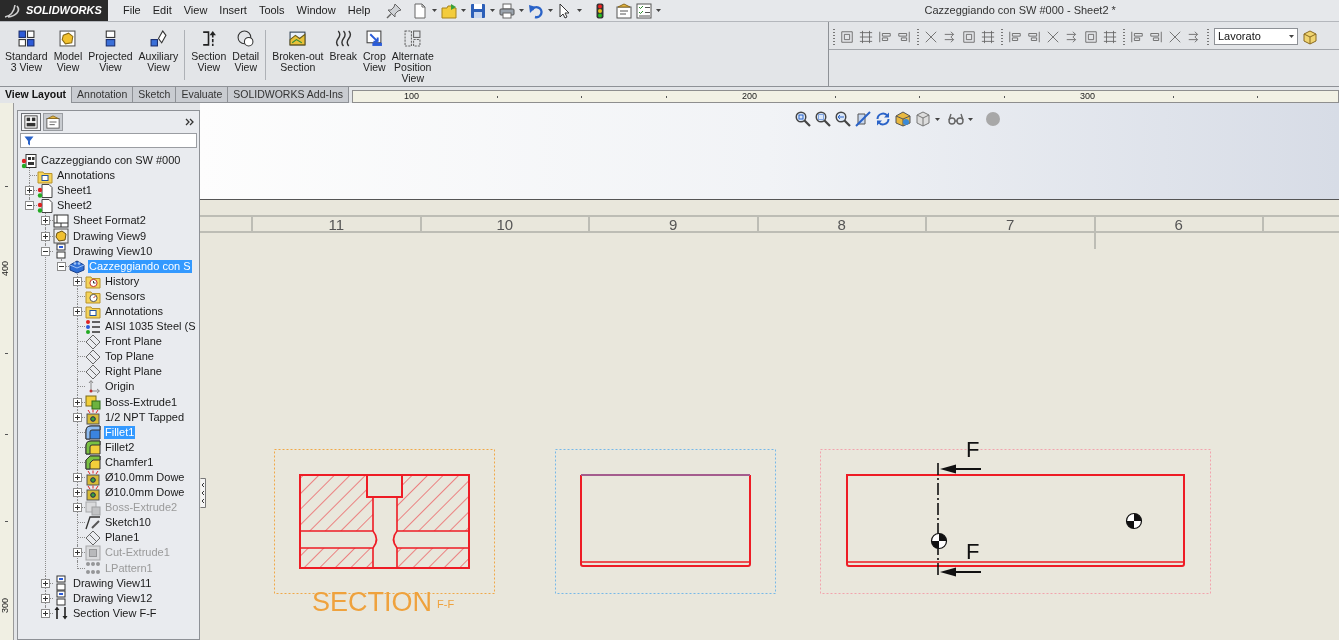 The height and width of the screenshot is (640, 1339). What do you see at coordinates (122, 281) in the screenshot?
I see `tree-item: History` at bounding box center [122, 281].